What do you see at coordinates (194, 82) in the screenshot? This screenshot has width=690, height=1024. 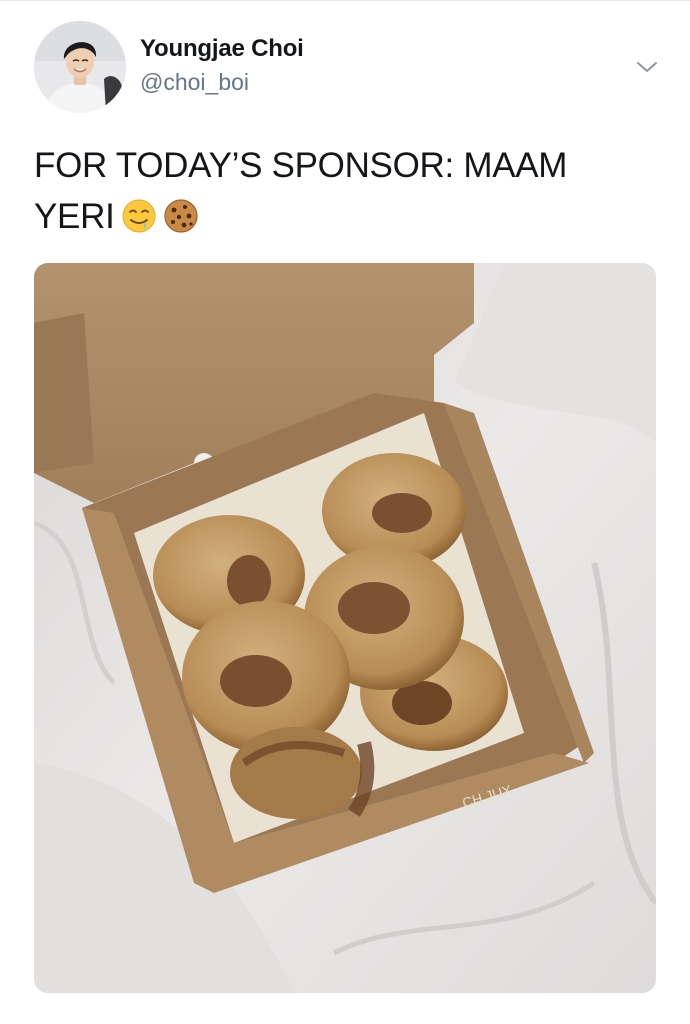 I see `author-handle: @choi_boi` at bounding box center [194, 82].